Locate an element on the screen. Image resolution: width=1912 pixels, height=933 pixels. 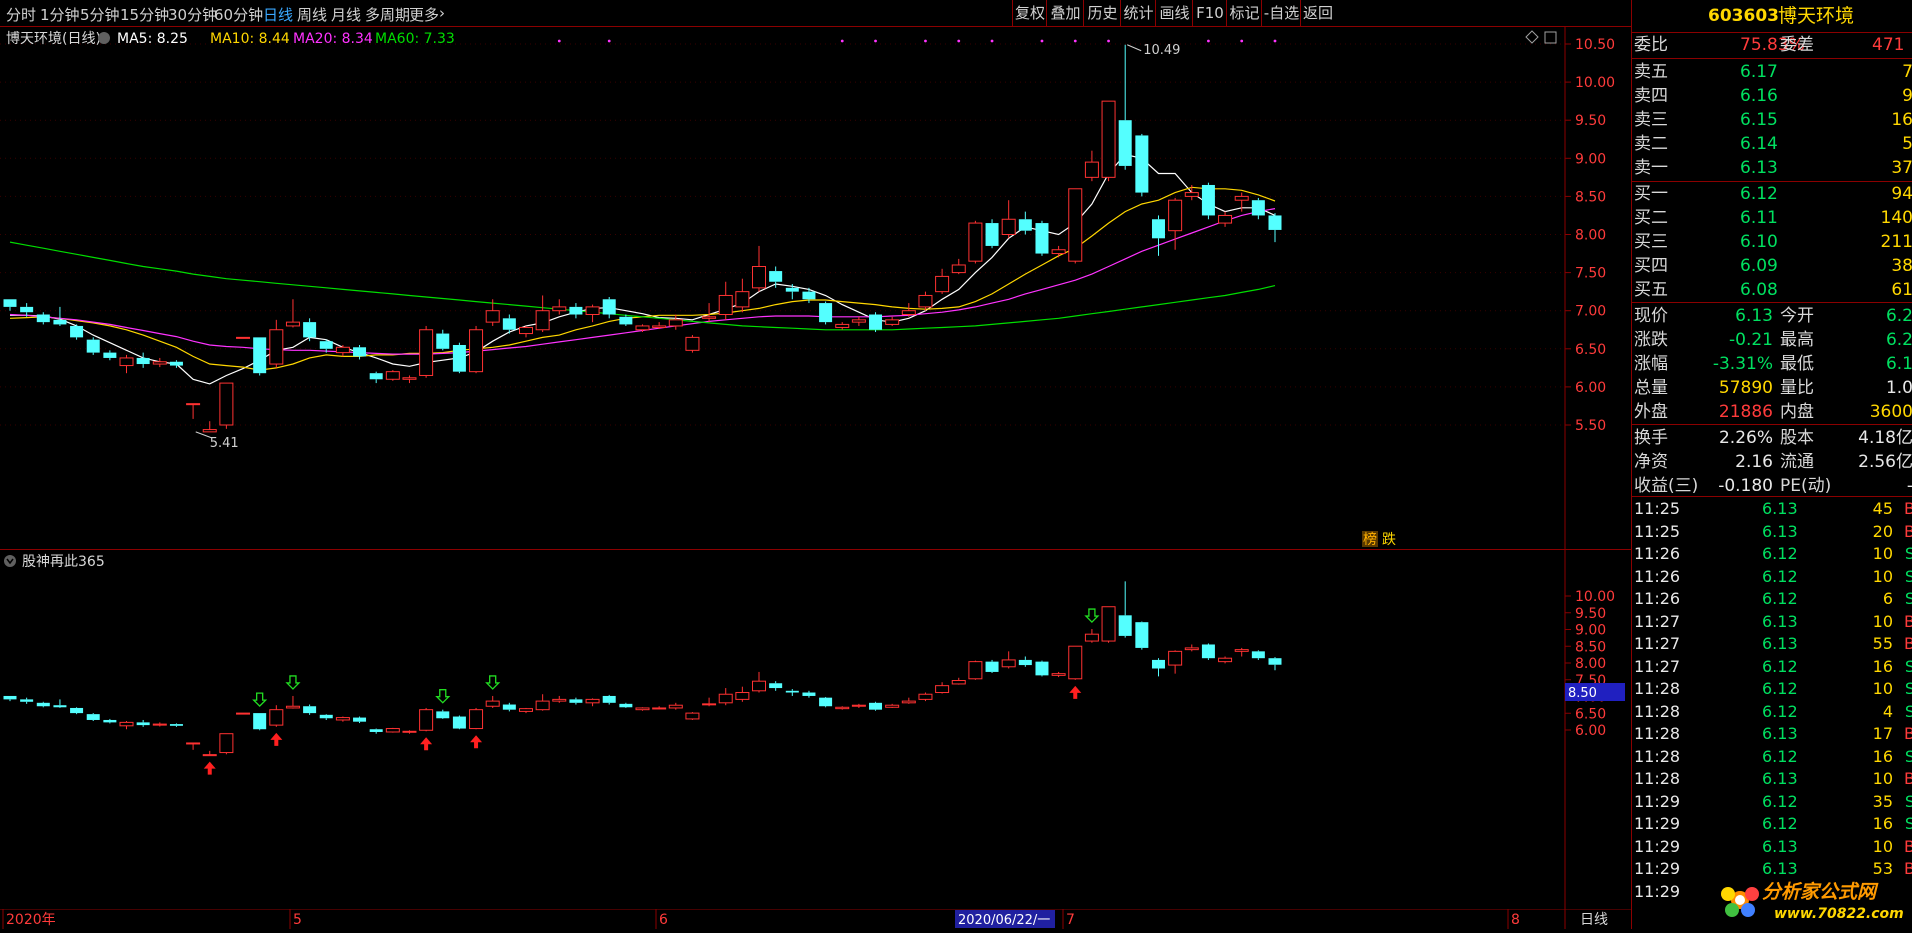
bid-row: 买二 6.11 140 is located at coordinates (1772, 218).